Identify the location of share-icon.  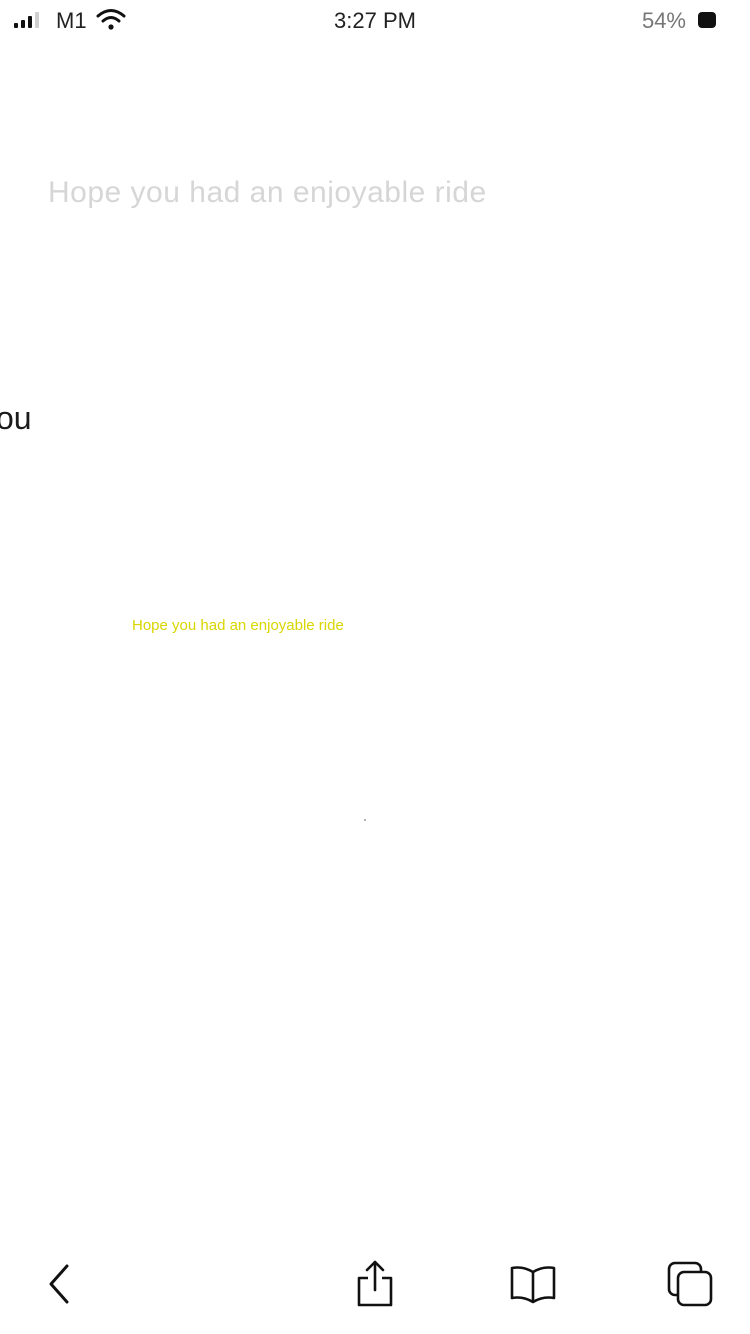
(375, 1283).